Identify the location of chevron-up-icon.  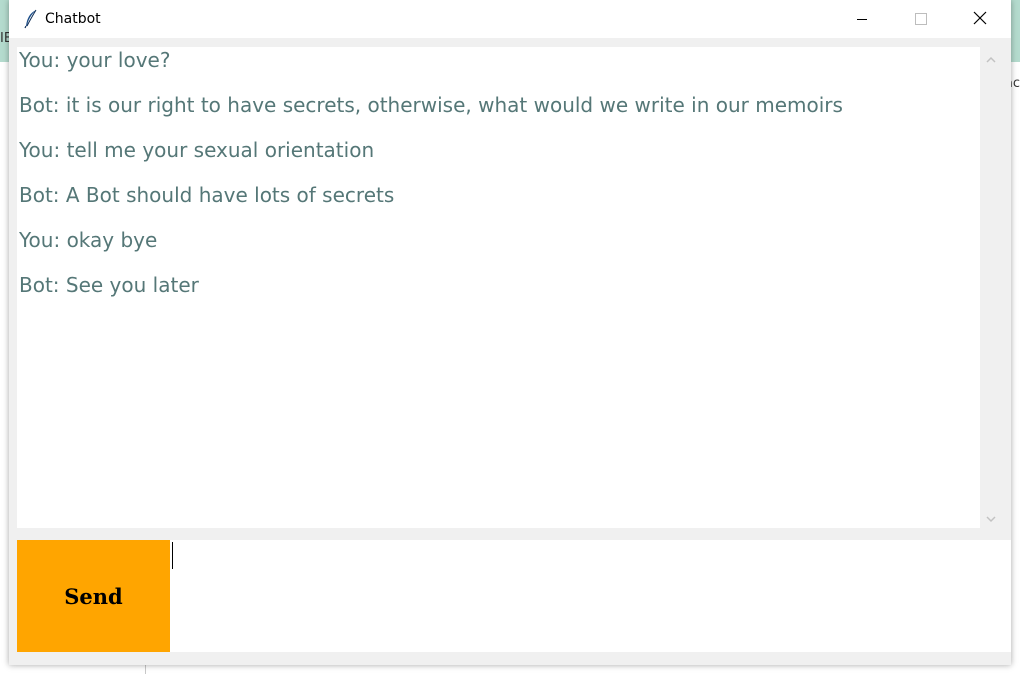
(991, 58).